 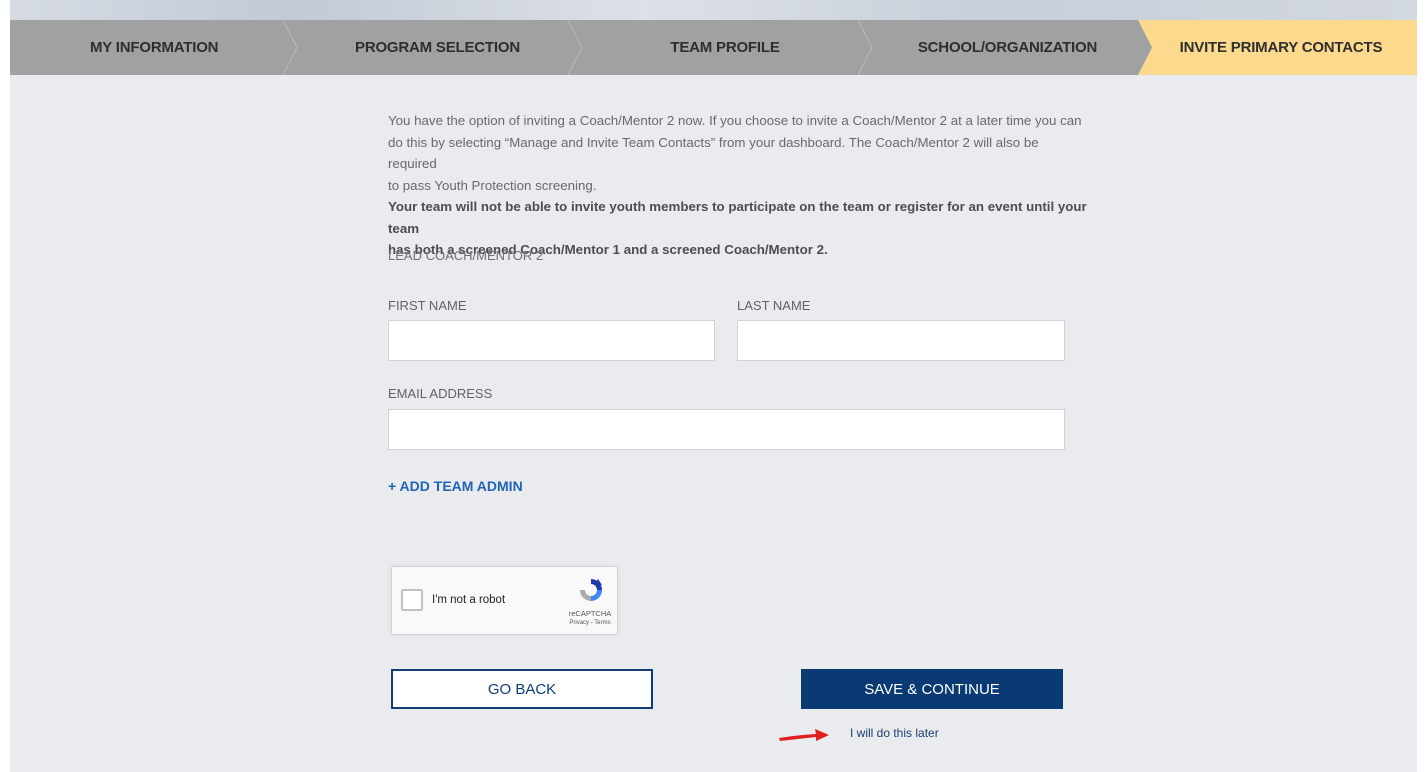 What do you see at coordinates (774, 305) in the screenshot?
I see `last-name-label: LAST NAME` at bounding box center [774, 305].